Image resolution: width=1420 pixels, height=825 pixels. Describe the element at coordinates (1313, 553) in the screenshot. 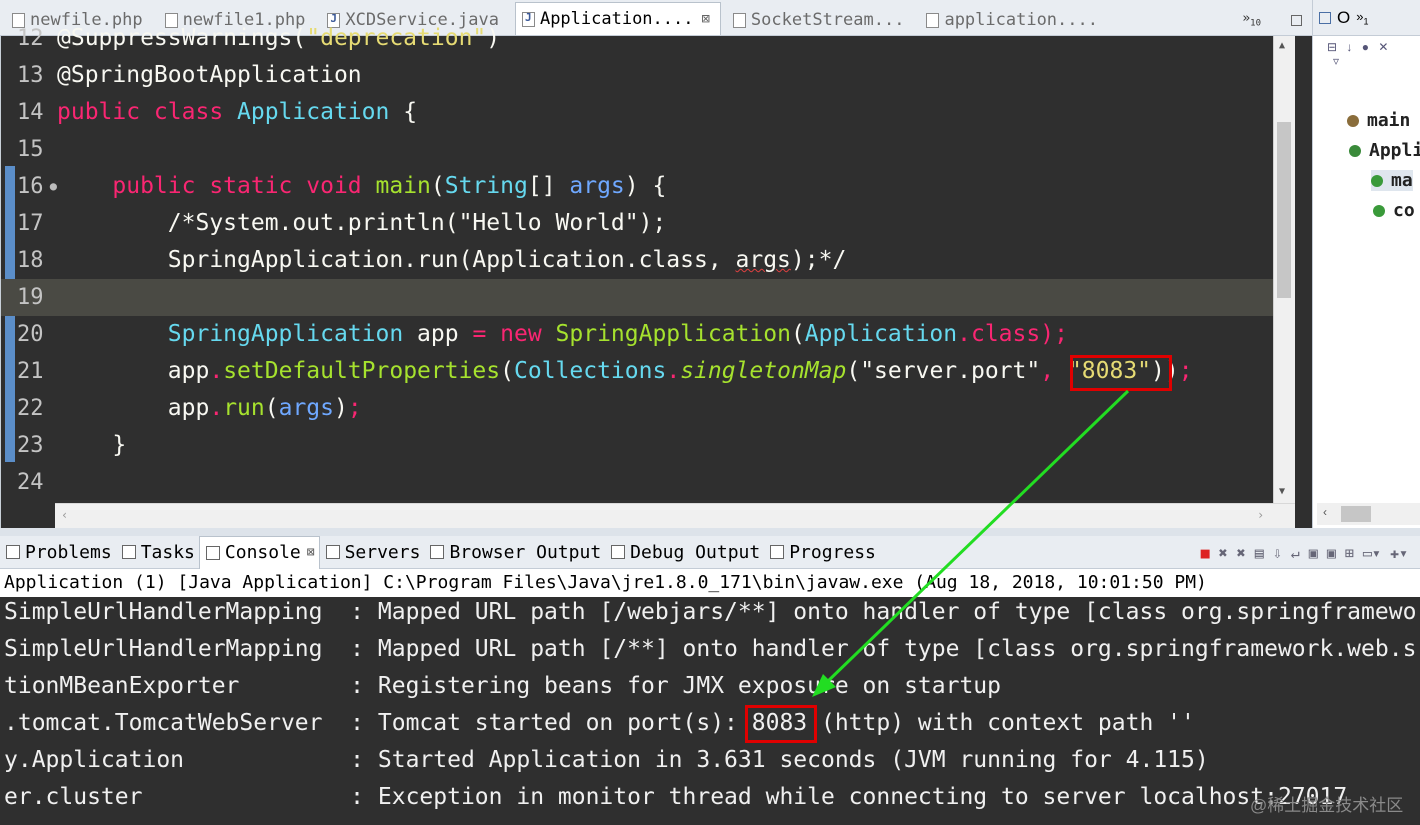

I see `show-on-output-icon: ▣` at that location.